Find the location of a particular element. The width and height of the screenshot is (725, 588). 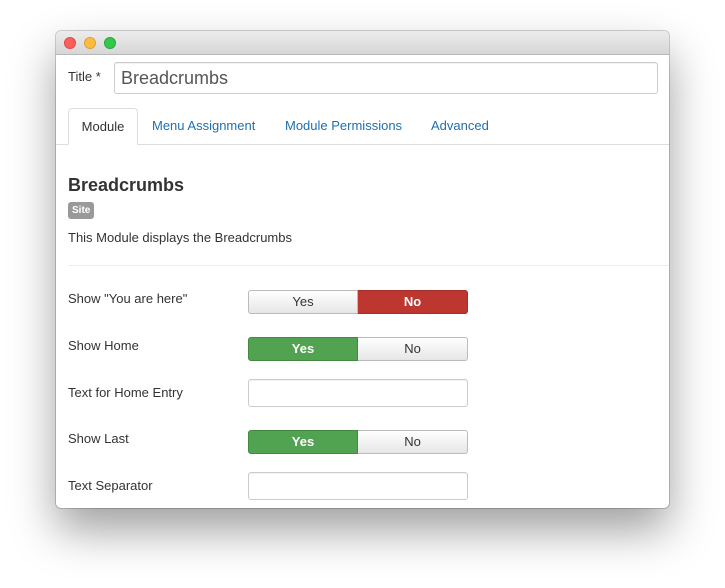

show-last-toggle: Yes No is located at coordinates (358, 442).